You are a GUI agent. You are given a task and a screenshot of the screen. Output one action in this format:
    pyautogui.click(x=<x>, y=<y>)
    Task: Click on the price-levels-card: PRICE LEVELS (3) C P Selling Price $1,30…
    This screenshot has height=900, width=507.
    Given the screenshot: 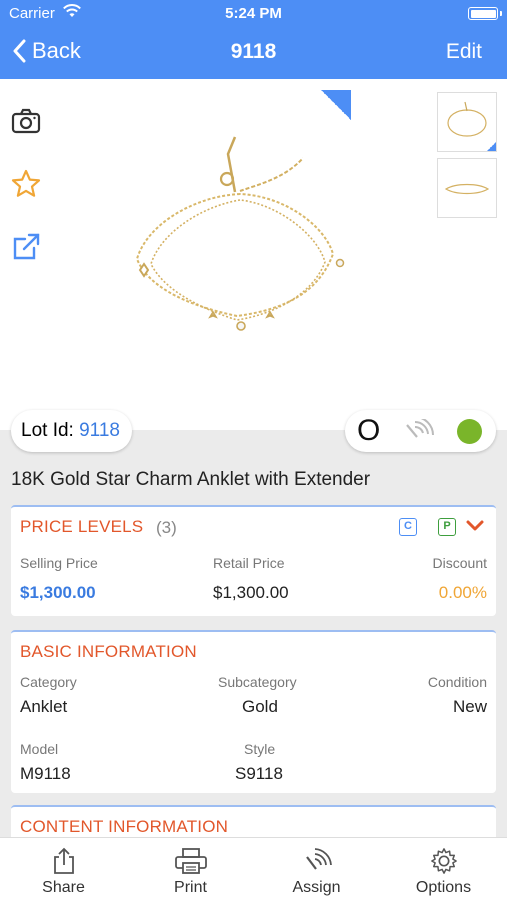 What is the action you would take?
    pyautogui.click(x=253, y=560)
    